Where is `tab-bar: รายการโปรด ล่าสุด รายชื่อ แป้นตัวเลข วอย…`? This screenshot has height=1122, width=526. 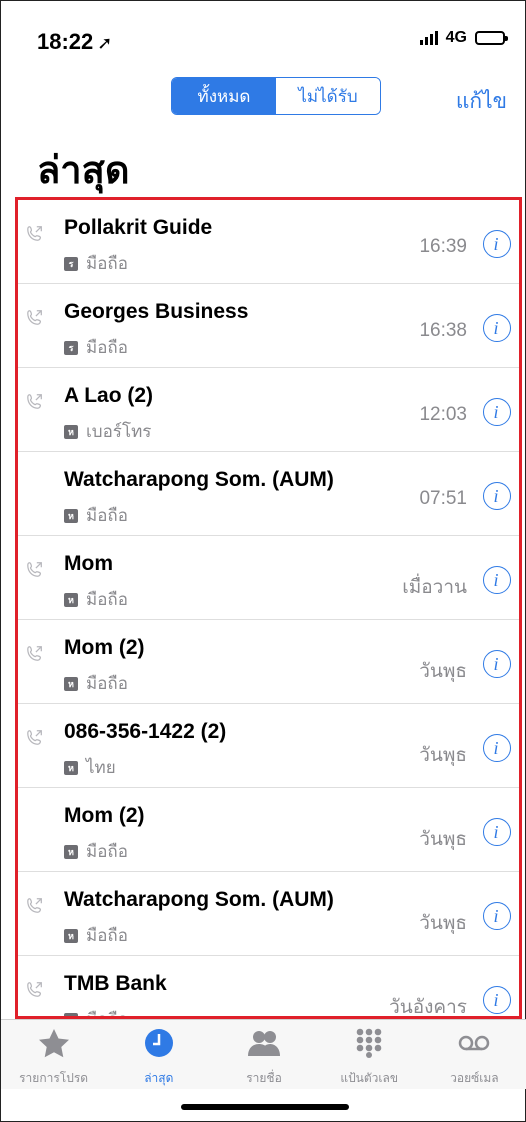 tab-bar: รายการโปรด ล่าสุด รายชื่อ แป้นตัวเลข วอย… is located at coordinates (263, 1054).